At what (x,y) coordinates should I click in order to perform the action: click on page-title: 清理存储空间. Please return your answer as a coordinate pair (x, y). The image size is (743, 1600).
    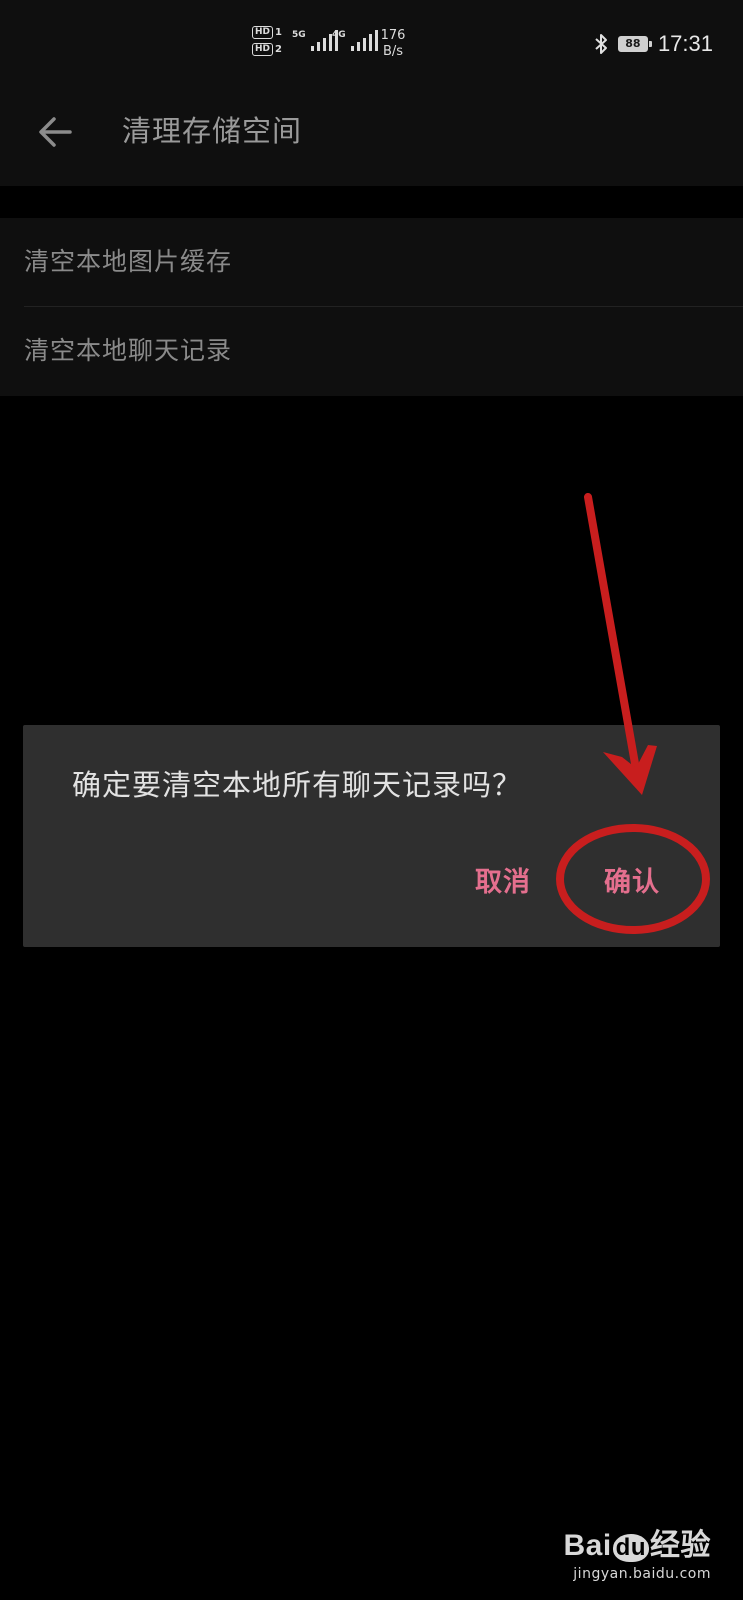
    Looking at the image, I should click on (212, 131).